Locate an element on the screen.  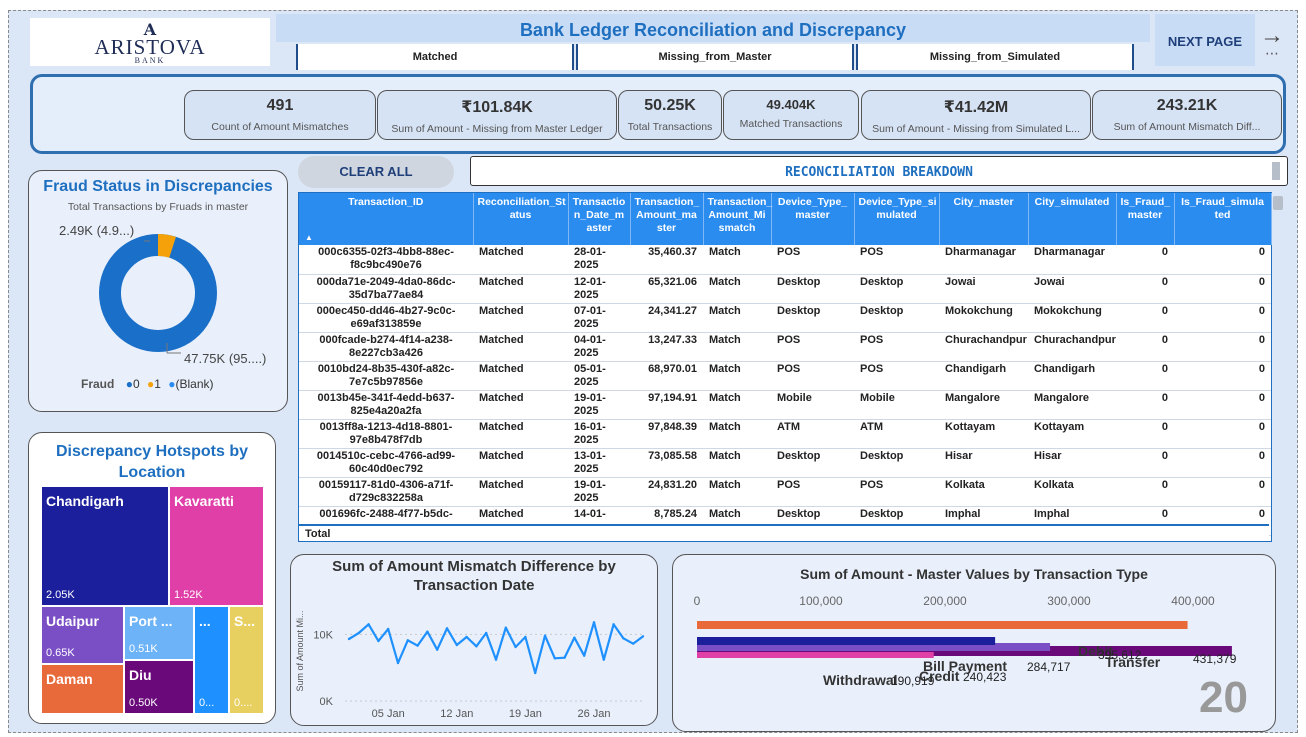
kpi-card-matched: 49.404K Matched Transactions is located at coordinates (791, 115).